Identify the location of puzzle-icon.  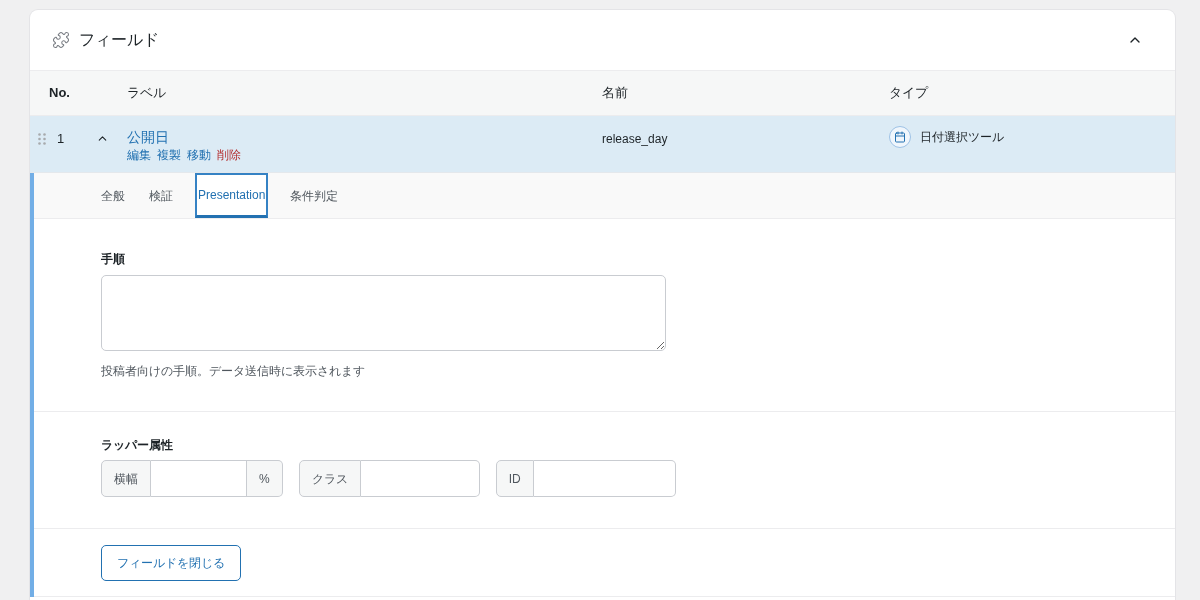
(61, 40).